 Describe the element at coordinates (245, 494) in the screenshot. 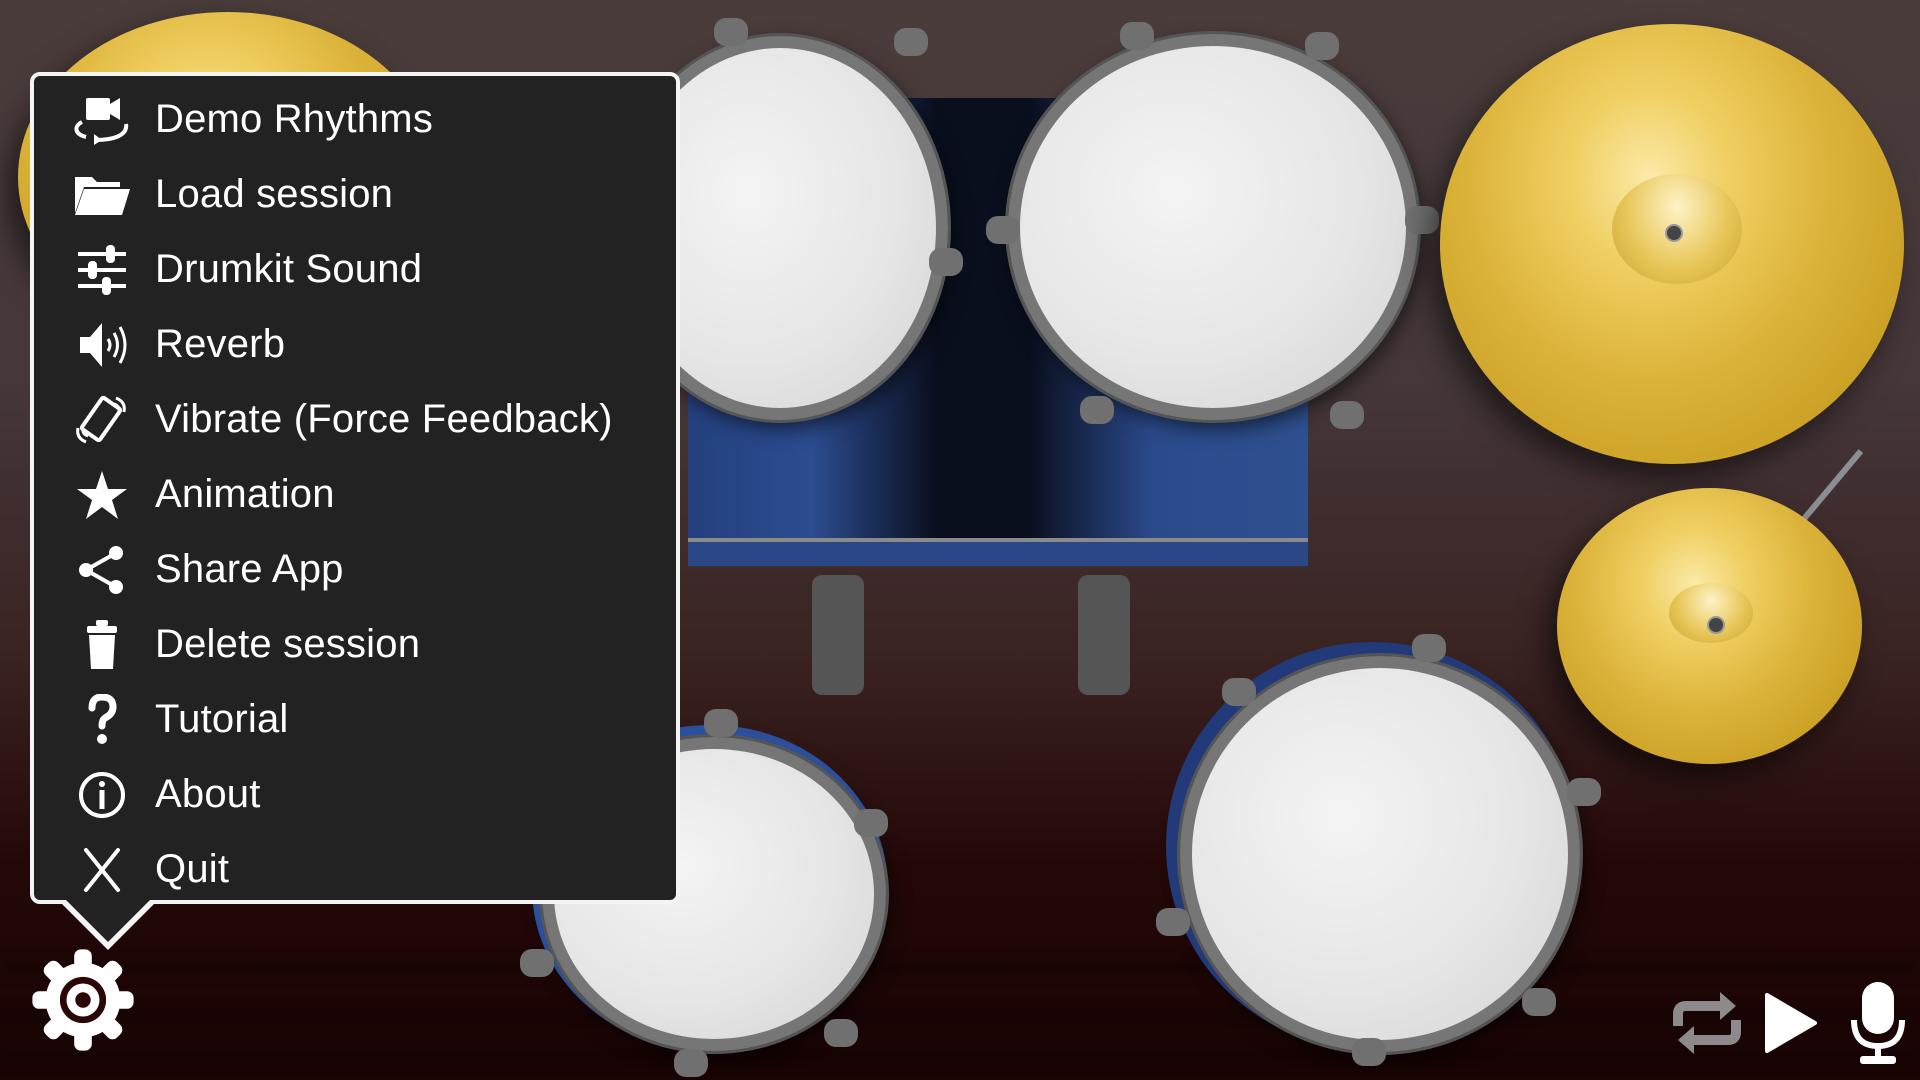

I see `menu-item-label: Animation` at that location.